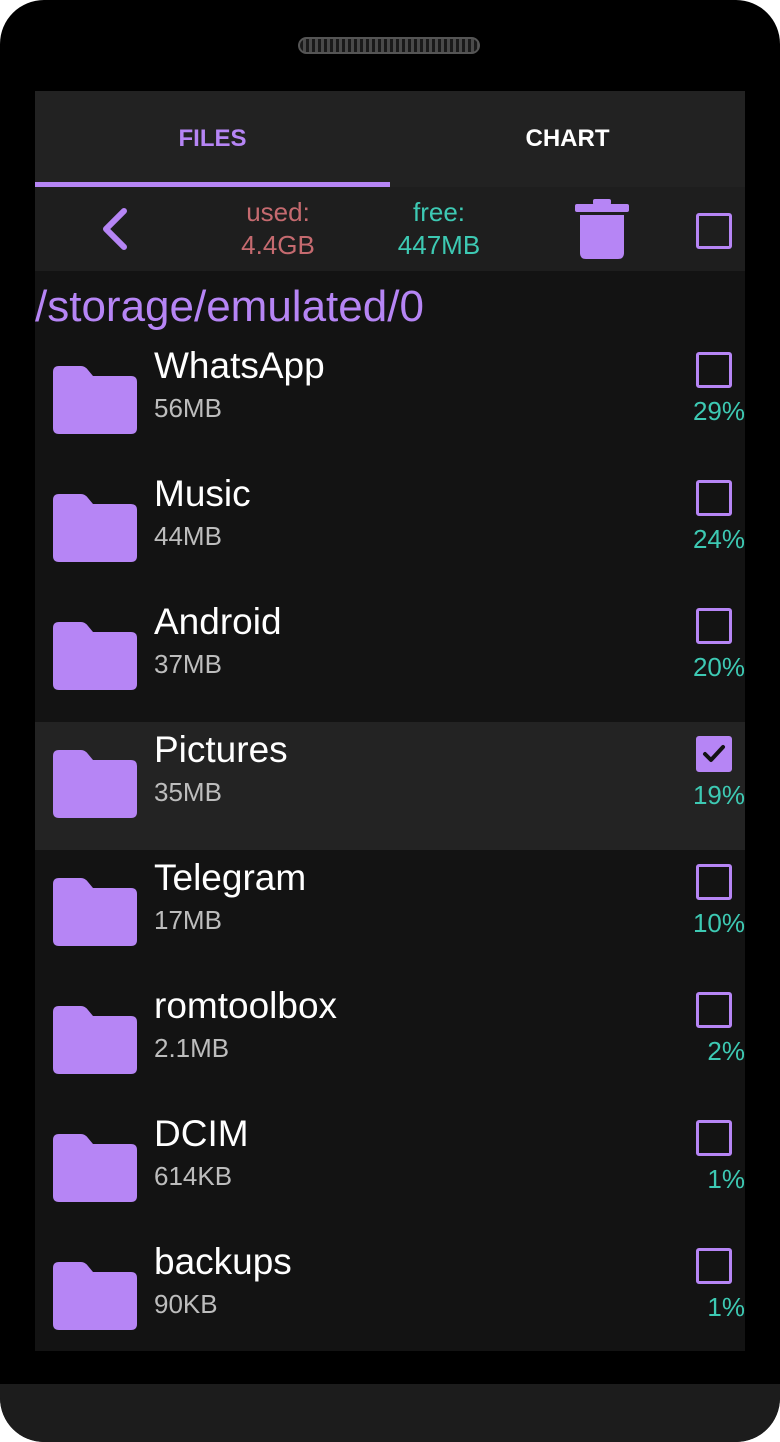 The height and width of the screenshot is (1442, 780). Describe the element at coordinates (390, 1170) in the screenshot. I see `list-item: DCIM 614KB 1%` at that location.